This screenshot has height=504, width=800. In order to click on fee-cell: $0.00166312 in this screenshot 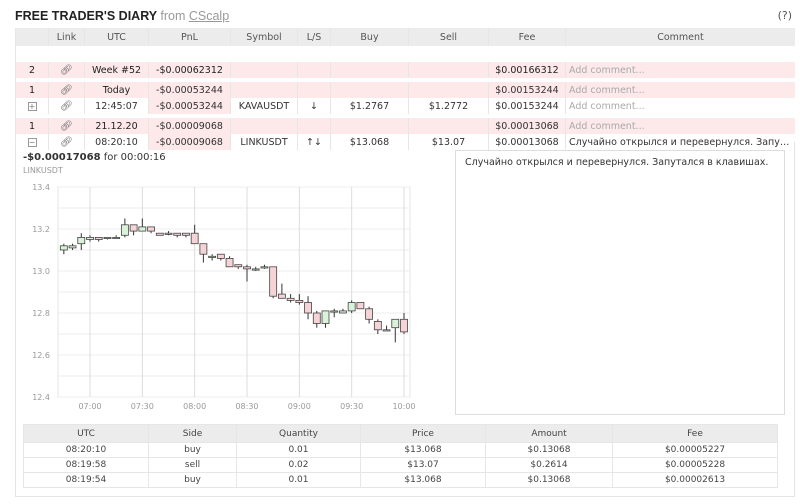, I will do `click(527, 70)`.